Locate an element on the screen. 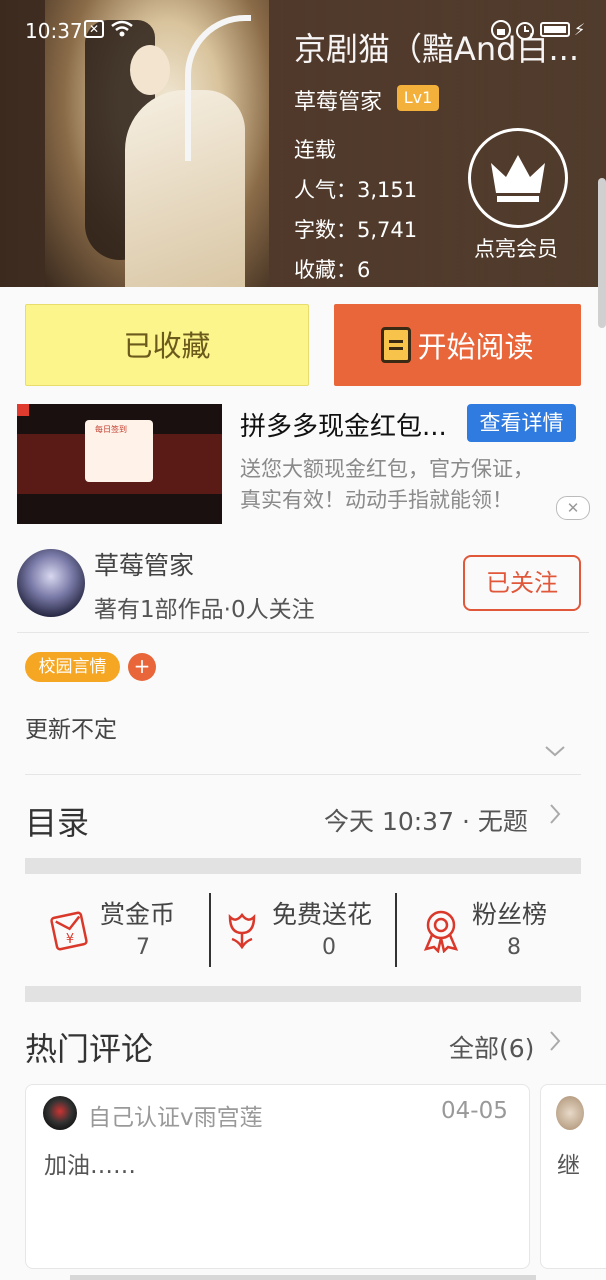  award-ribbon-icon is located at coordinates (441, 931).